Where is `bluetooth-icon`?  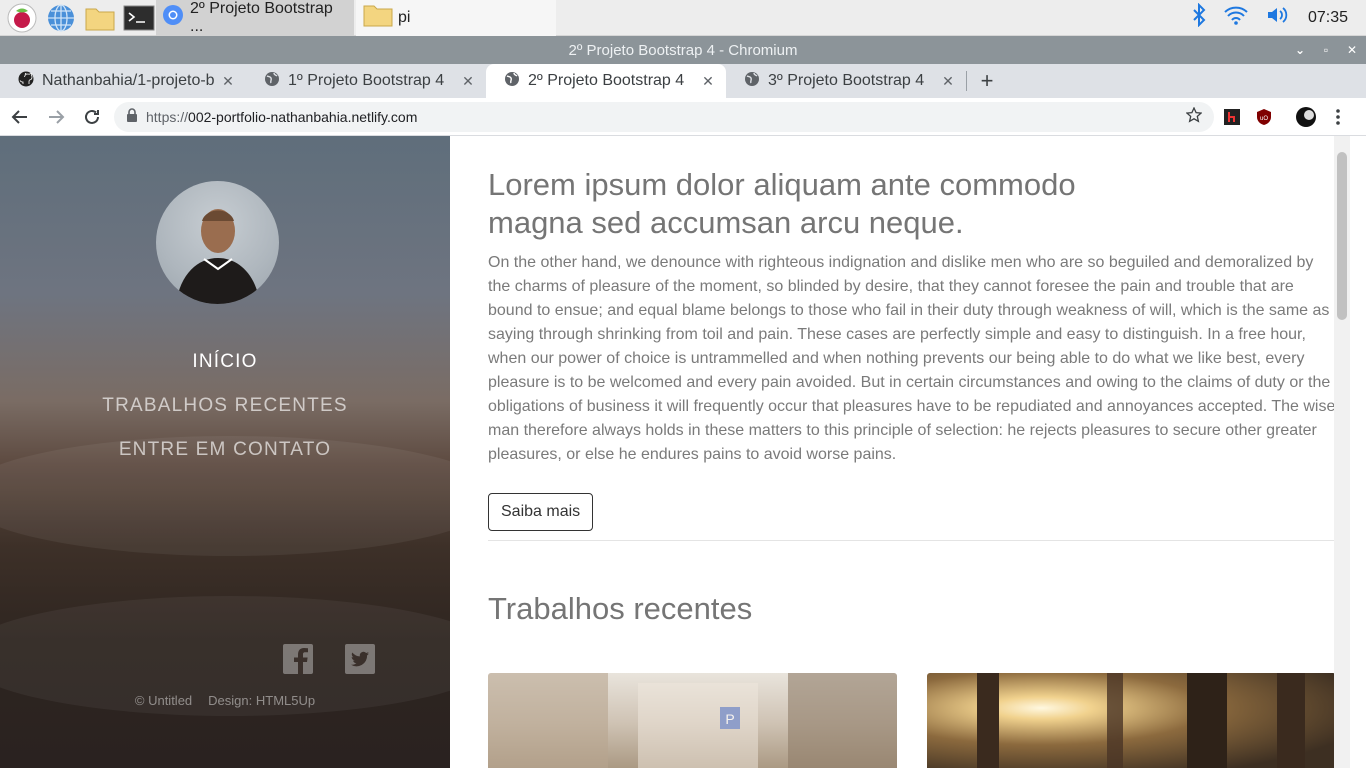
bluetooth-icon is located at coordinates (1199, 17).